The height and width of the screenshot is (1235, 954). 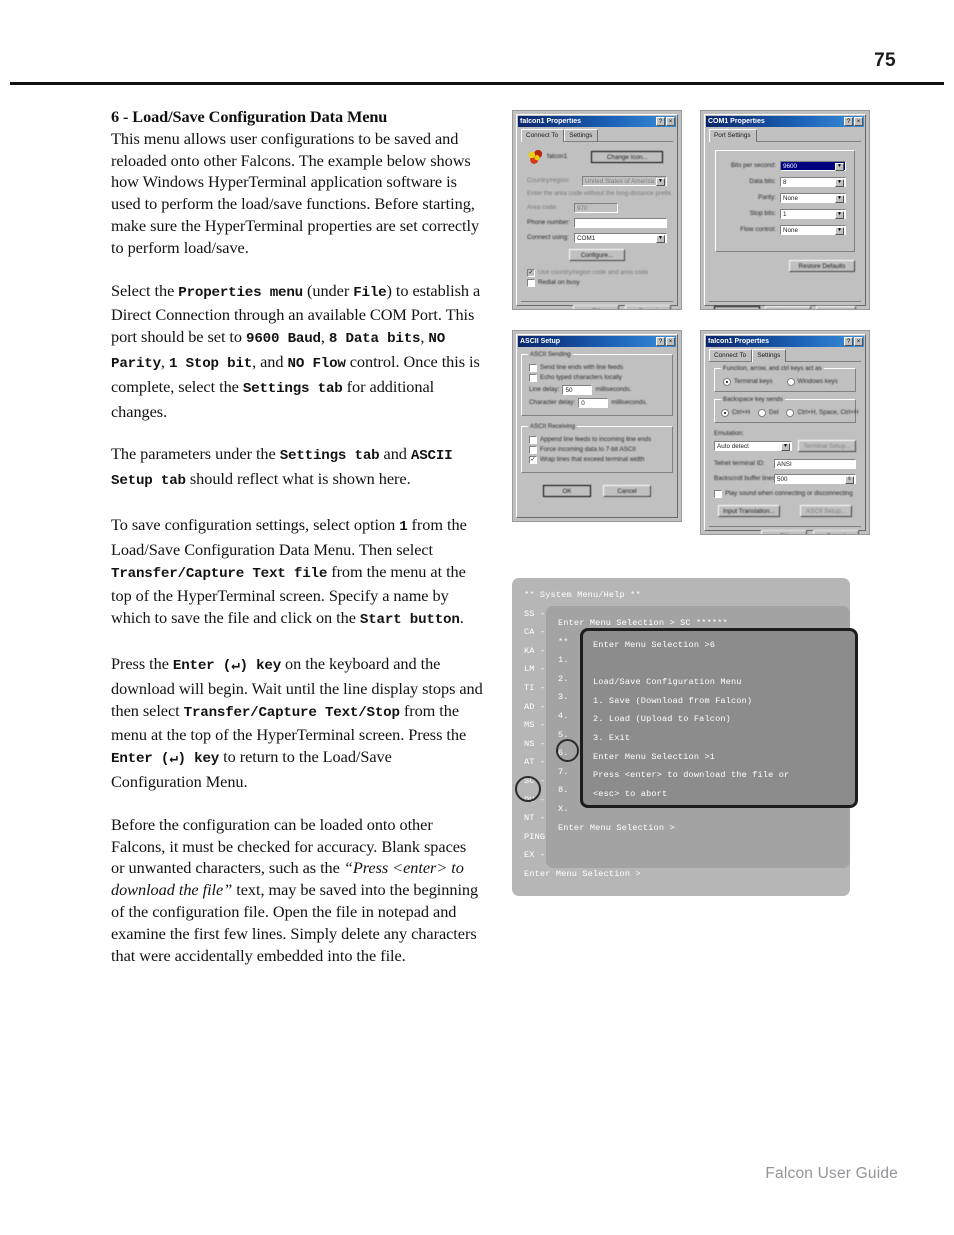 What do you see at coordinates (395, 454) in the screenshot?
I see `text-run-normal: and` at bounding box center [395, 454].